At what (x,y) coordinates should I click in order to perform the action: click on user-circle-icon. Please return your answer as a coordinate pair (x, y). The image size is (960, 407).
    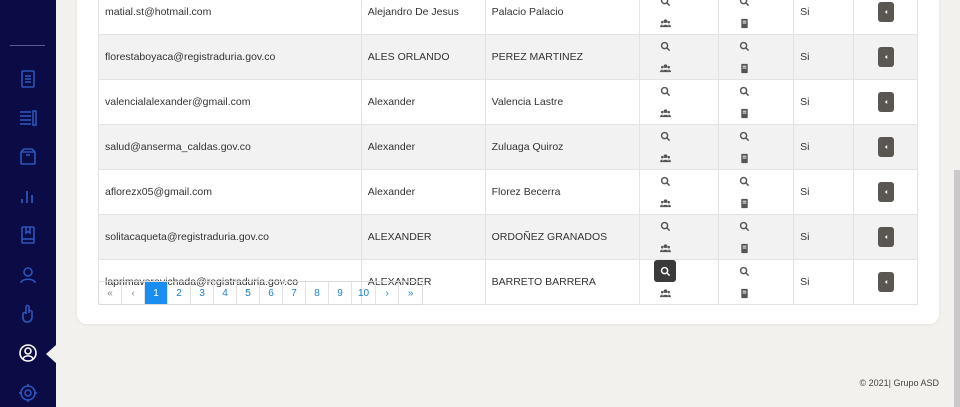
    Looking at the image, I should click on (28, 353).